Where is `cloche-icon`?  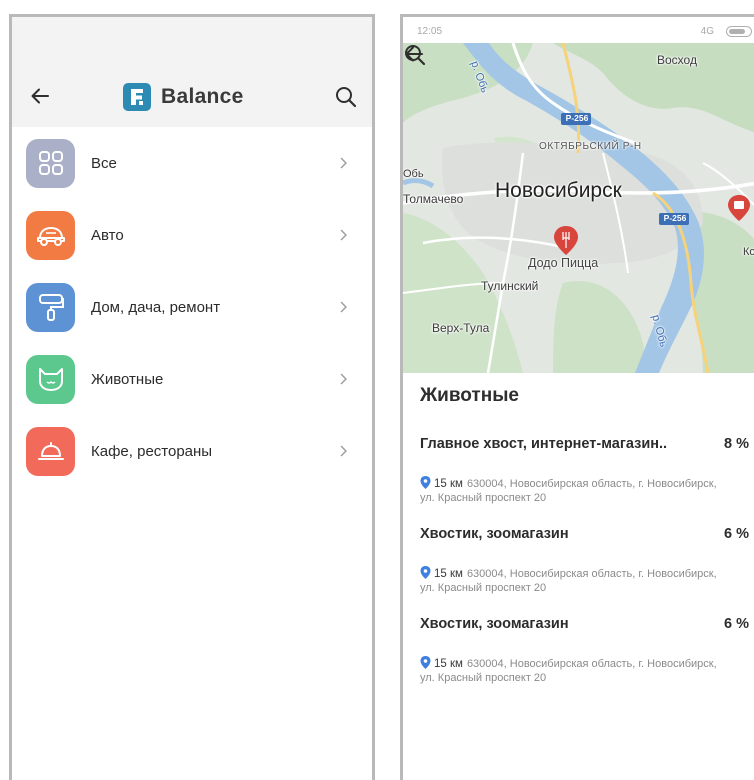
cloche-icon is located at coordinates (50, 451).